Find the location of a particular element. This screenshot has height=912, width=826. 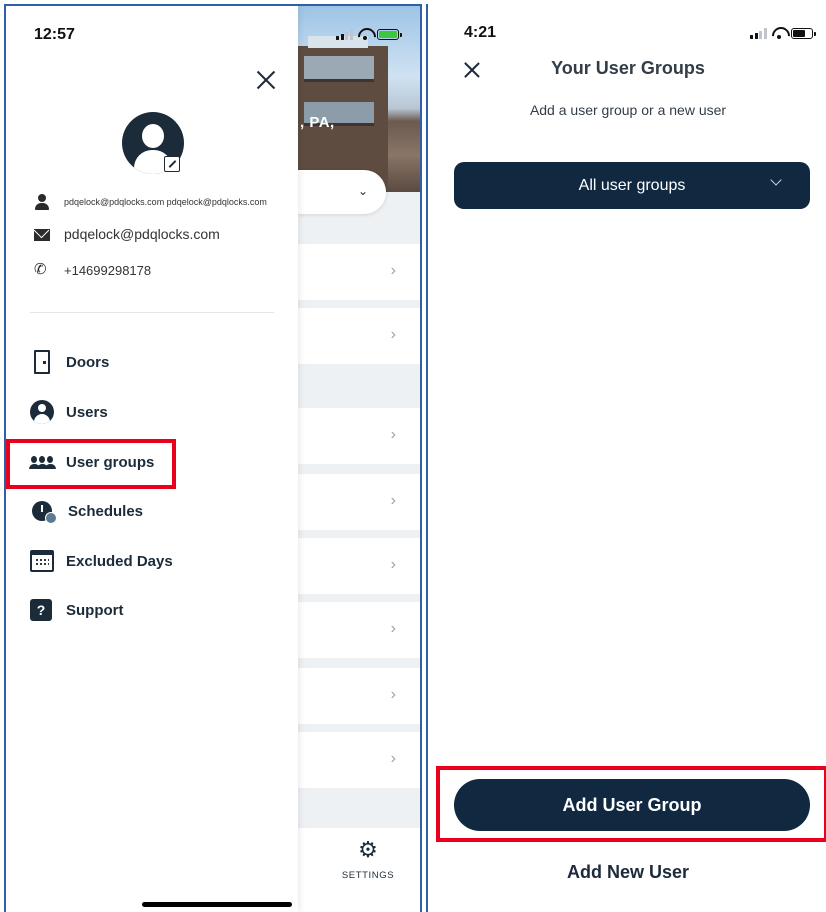

settings-label: SETTINGS is located at coordinates (368, 875).